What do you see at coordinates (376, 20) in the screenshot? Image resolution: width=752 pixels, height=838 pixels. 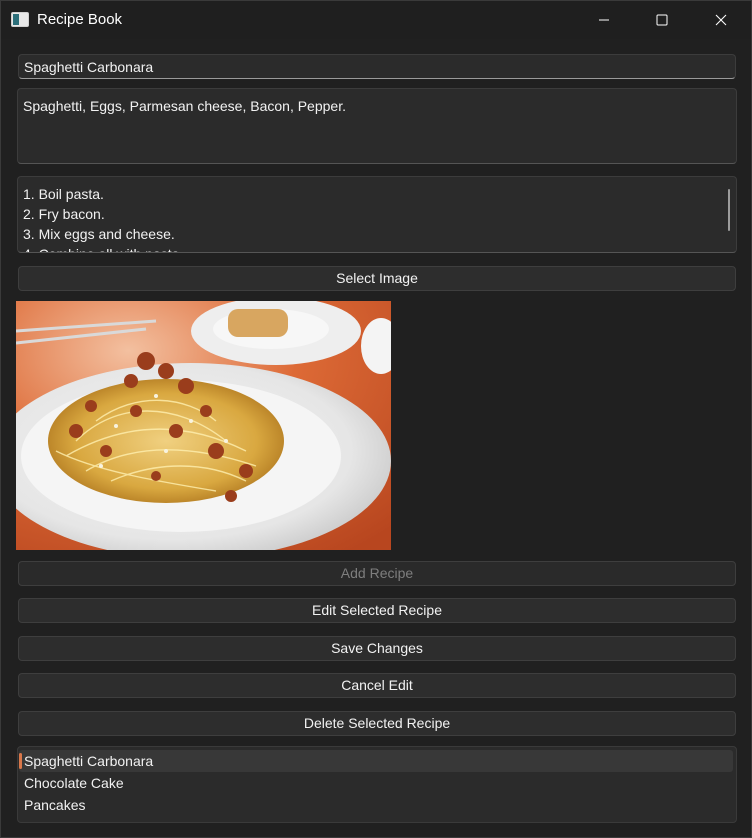 I see `title-bar: Recipe Book` at bounding box center [376, 20].